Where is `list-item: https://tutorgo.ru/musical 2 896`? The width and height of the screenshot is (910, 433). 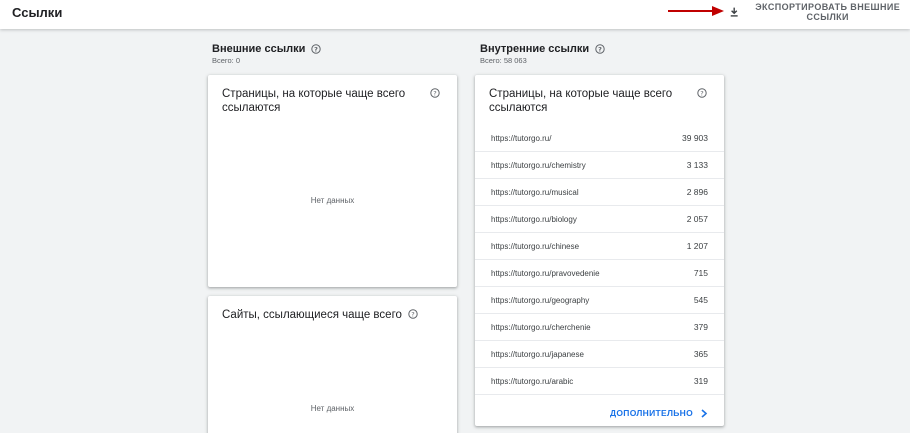 list-item: https://tutorgo.ru/musical 2 896 is located at coordinates (599, 192).